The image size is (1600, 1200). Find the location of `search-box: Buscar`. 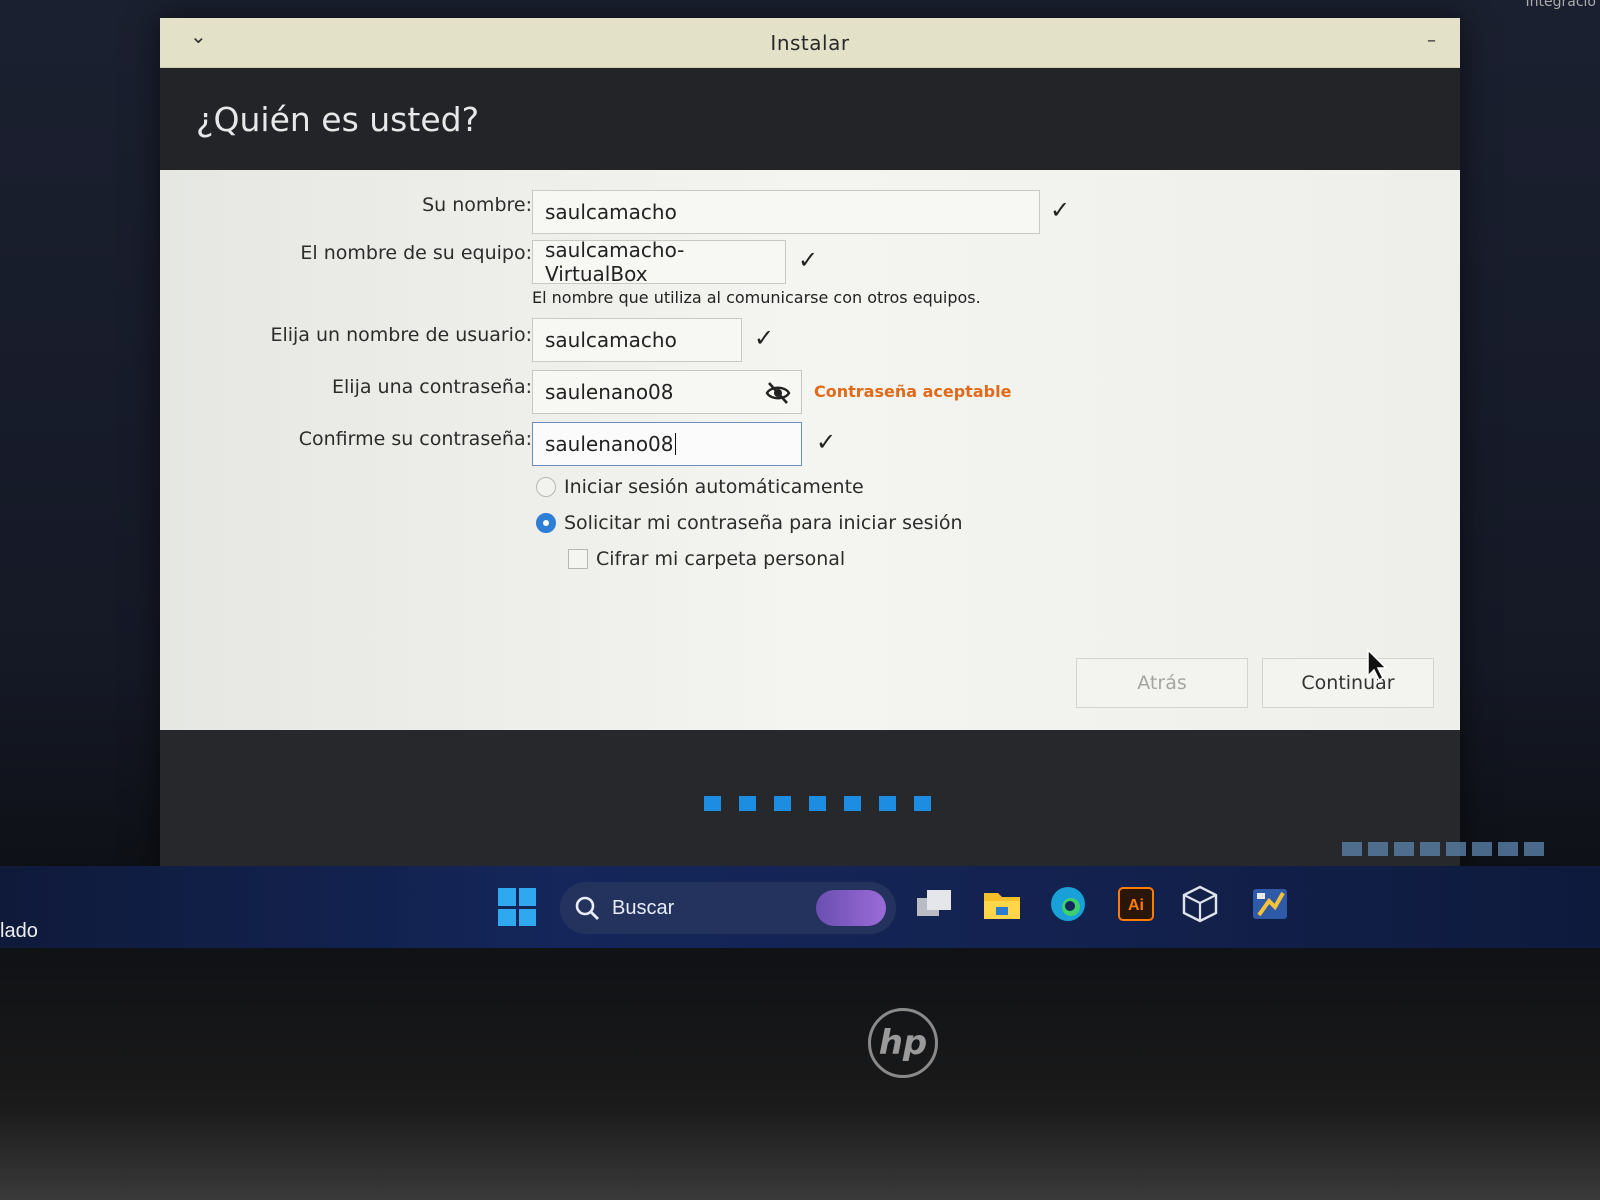

search-box: Buscar is located at coordinates (728, 908).